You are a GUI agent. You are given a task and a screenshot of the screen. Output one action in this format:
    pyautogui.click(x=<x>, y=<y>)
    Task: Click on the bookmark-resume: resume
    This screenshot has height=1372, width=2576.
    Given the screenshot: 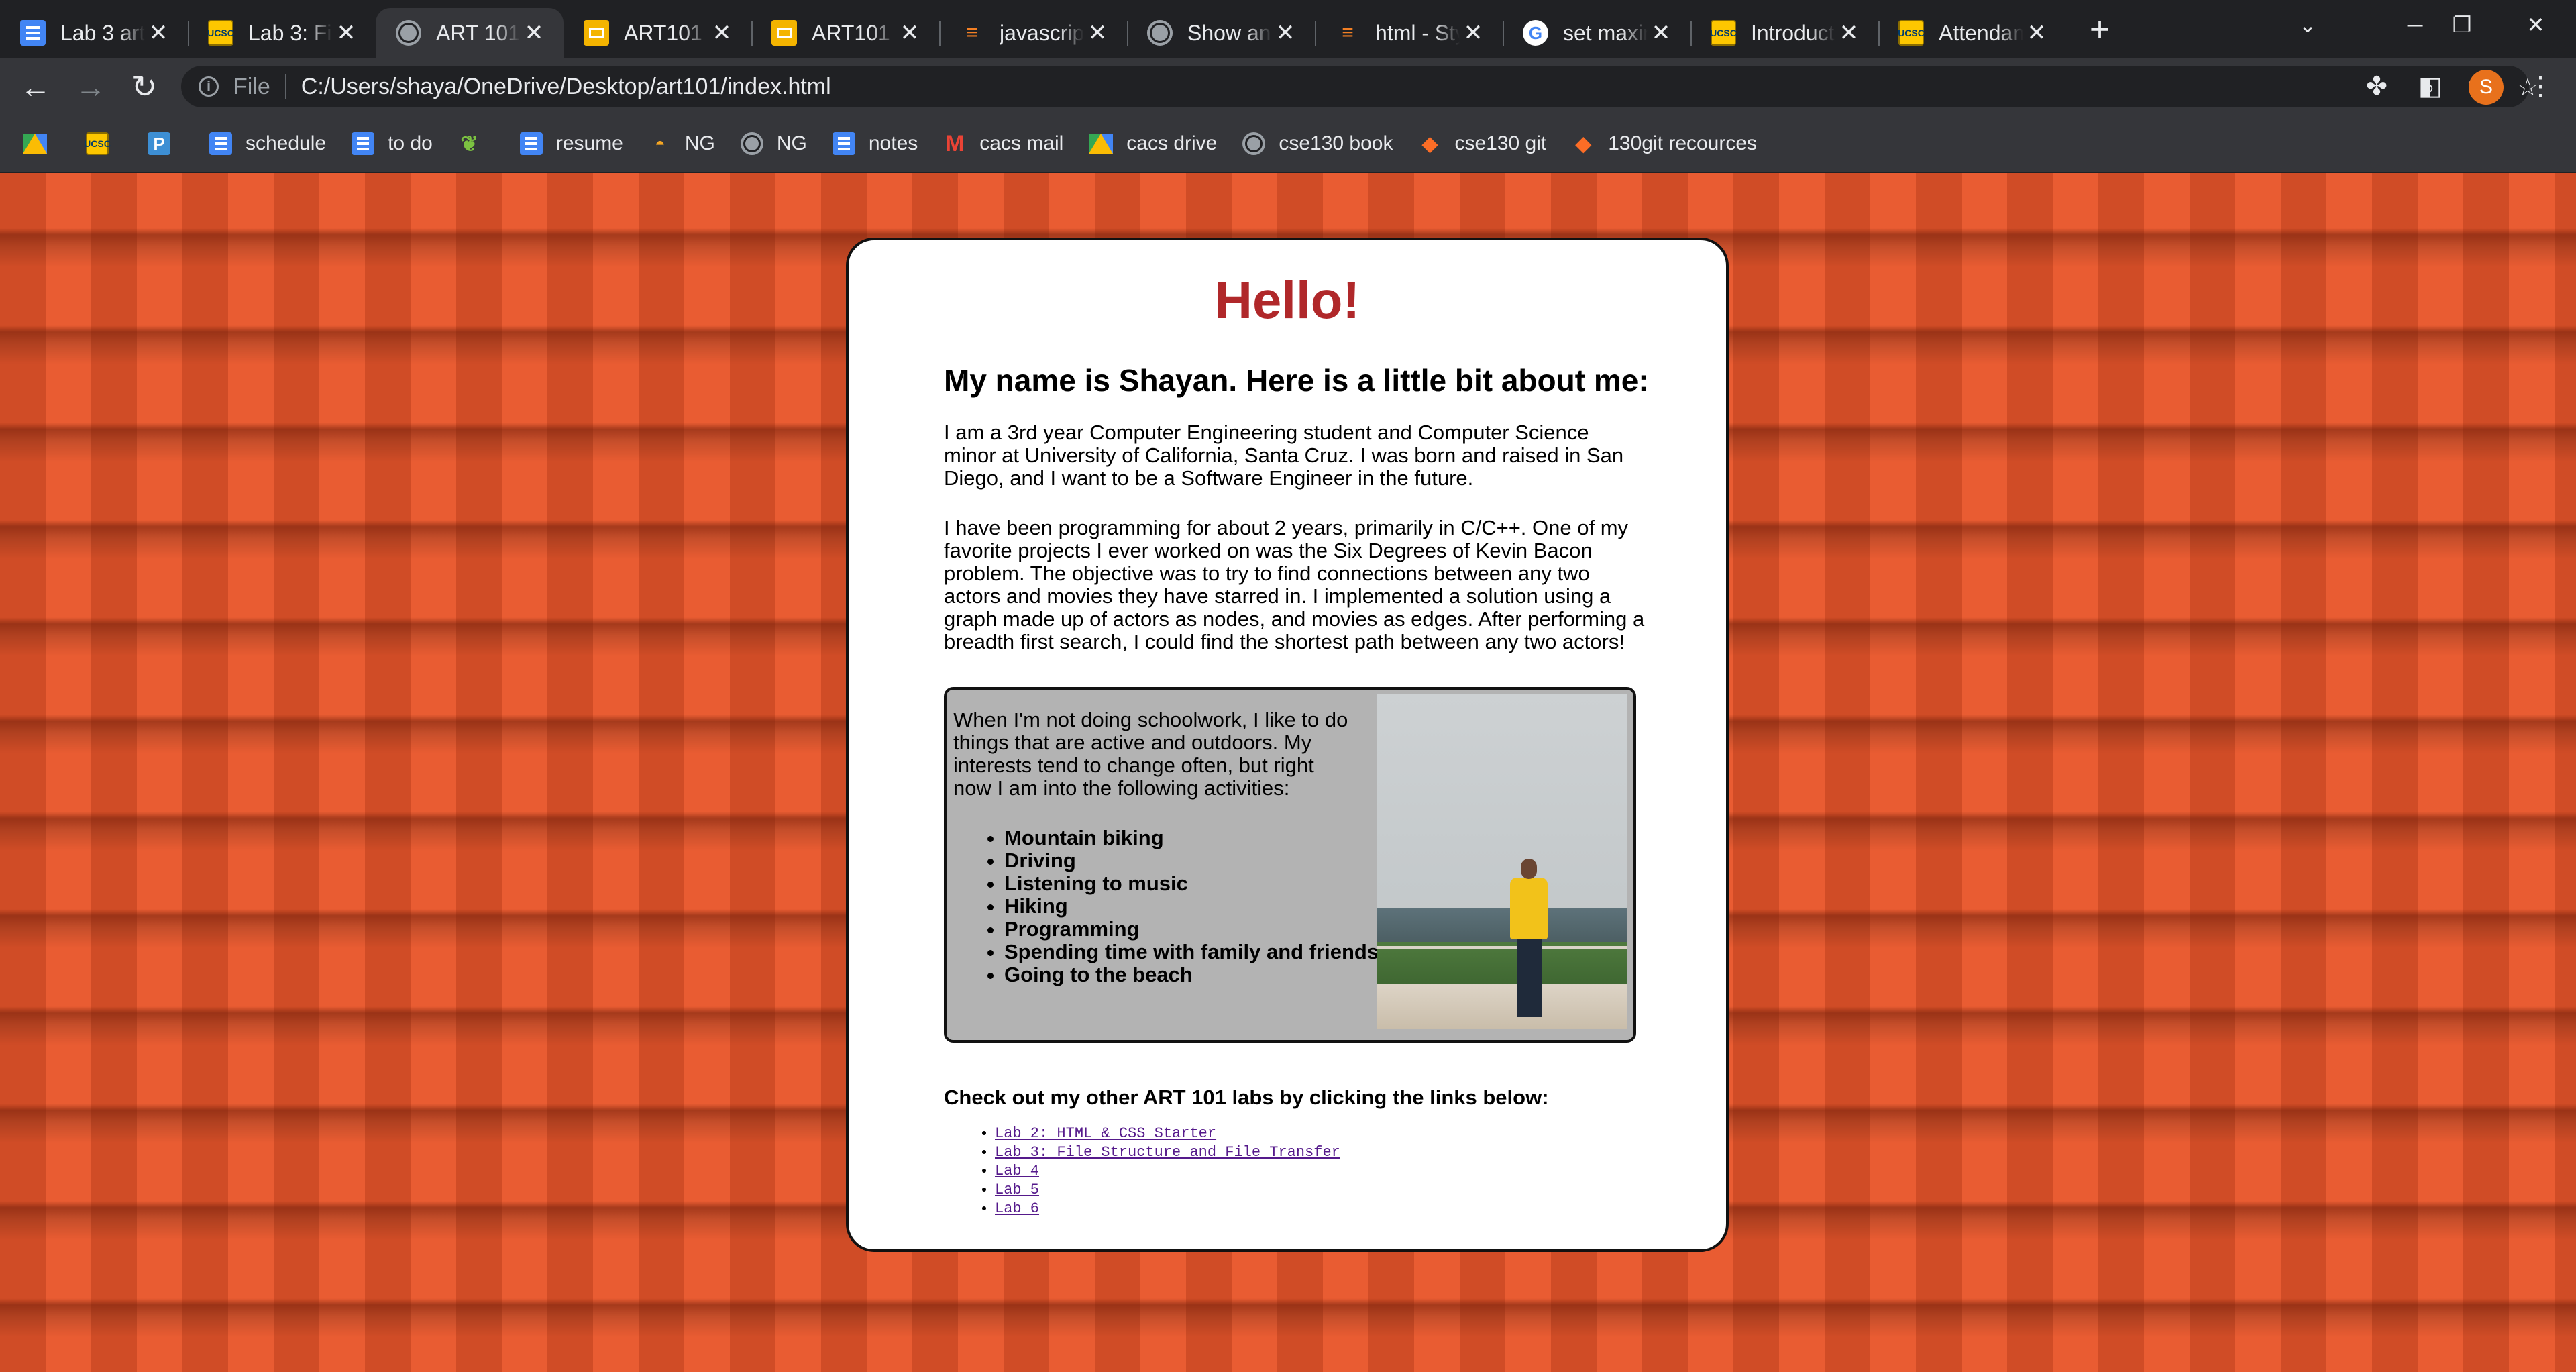 What is the action you would take?
    pyautogui.click(x=571, y=143)
    